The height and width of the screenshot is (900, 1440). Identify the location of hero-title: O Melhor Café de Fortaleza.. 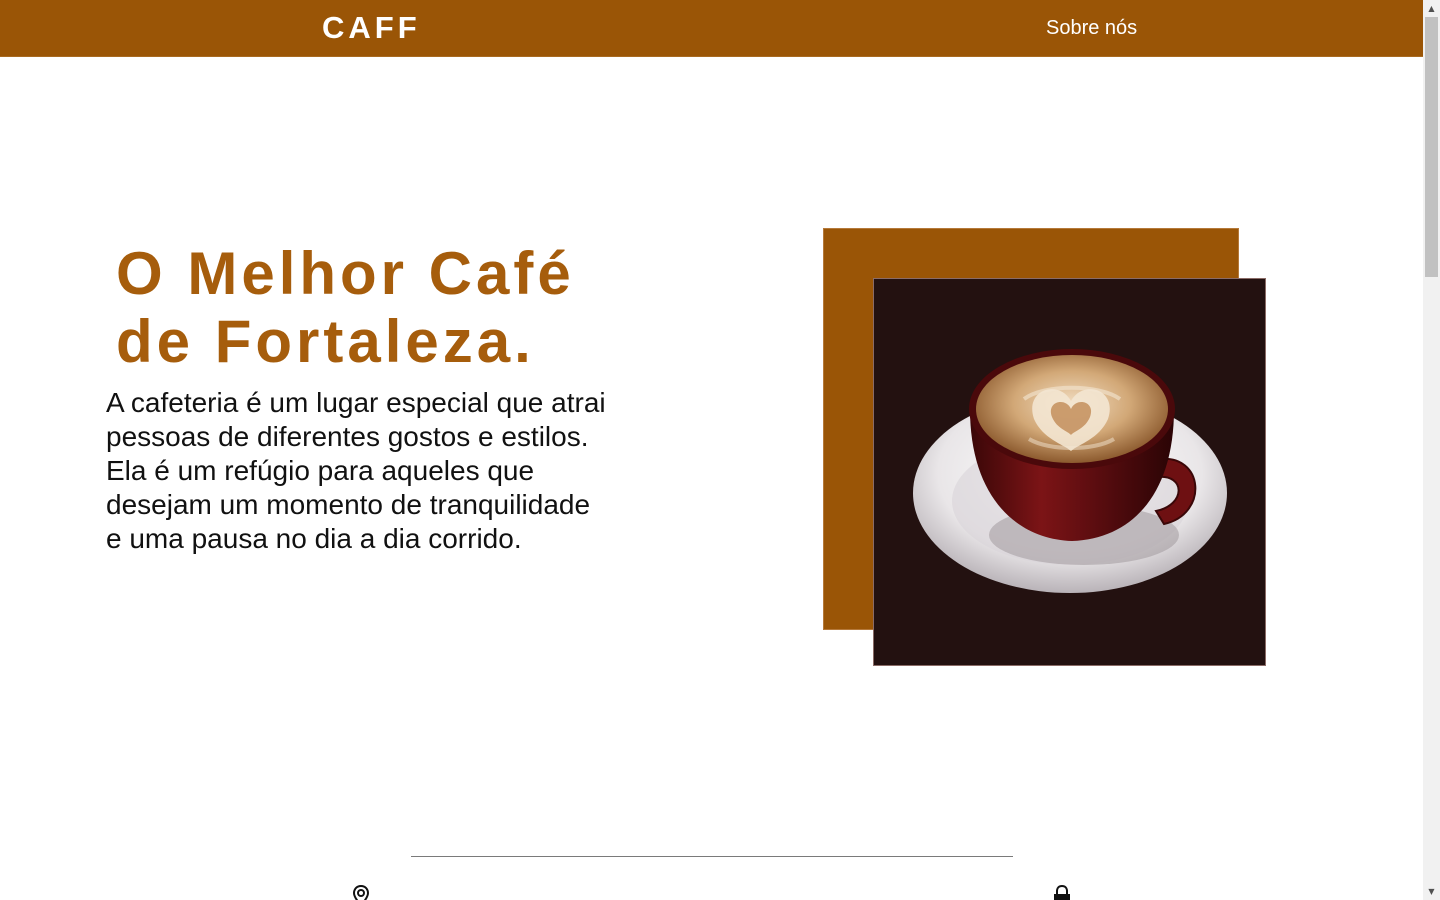
(345, 307).